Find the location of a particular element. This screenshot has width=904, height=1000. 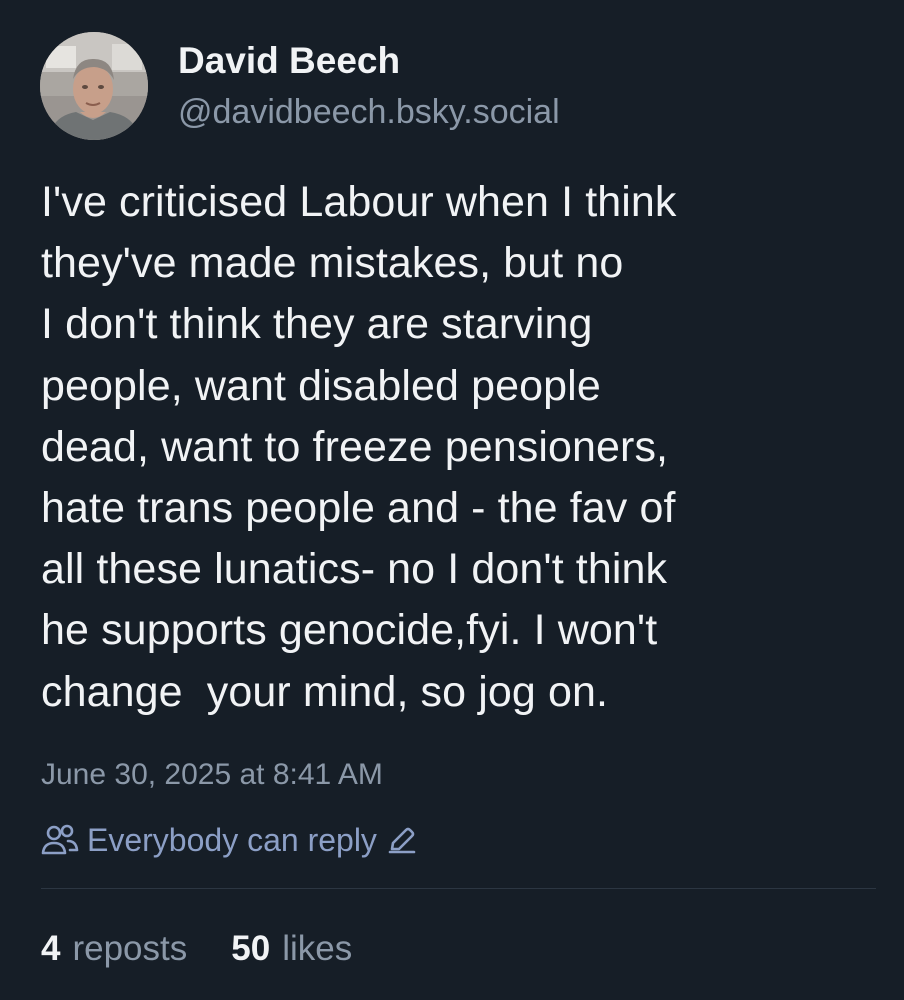

post-text-line: dead, want to freeze pensioners, is located at coordinates (355, 446).